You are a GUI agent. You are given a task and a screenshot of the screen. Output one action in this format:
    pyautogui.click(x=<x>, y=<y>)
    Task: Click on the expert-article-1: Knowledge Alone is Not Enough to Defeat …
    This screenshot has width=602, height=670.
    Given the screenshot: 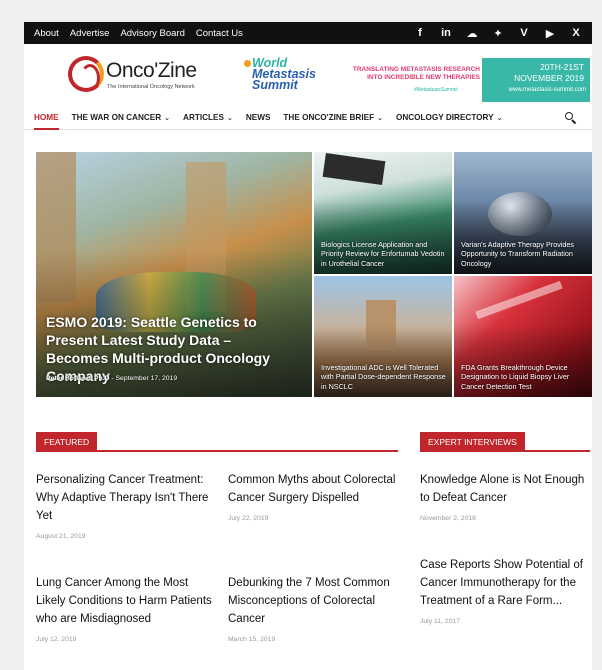 What is the action you would take?
    pyautogui.click(x=505, y=496)
    